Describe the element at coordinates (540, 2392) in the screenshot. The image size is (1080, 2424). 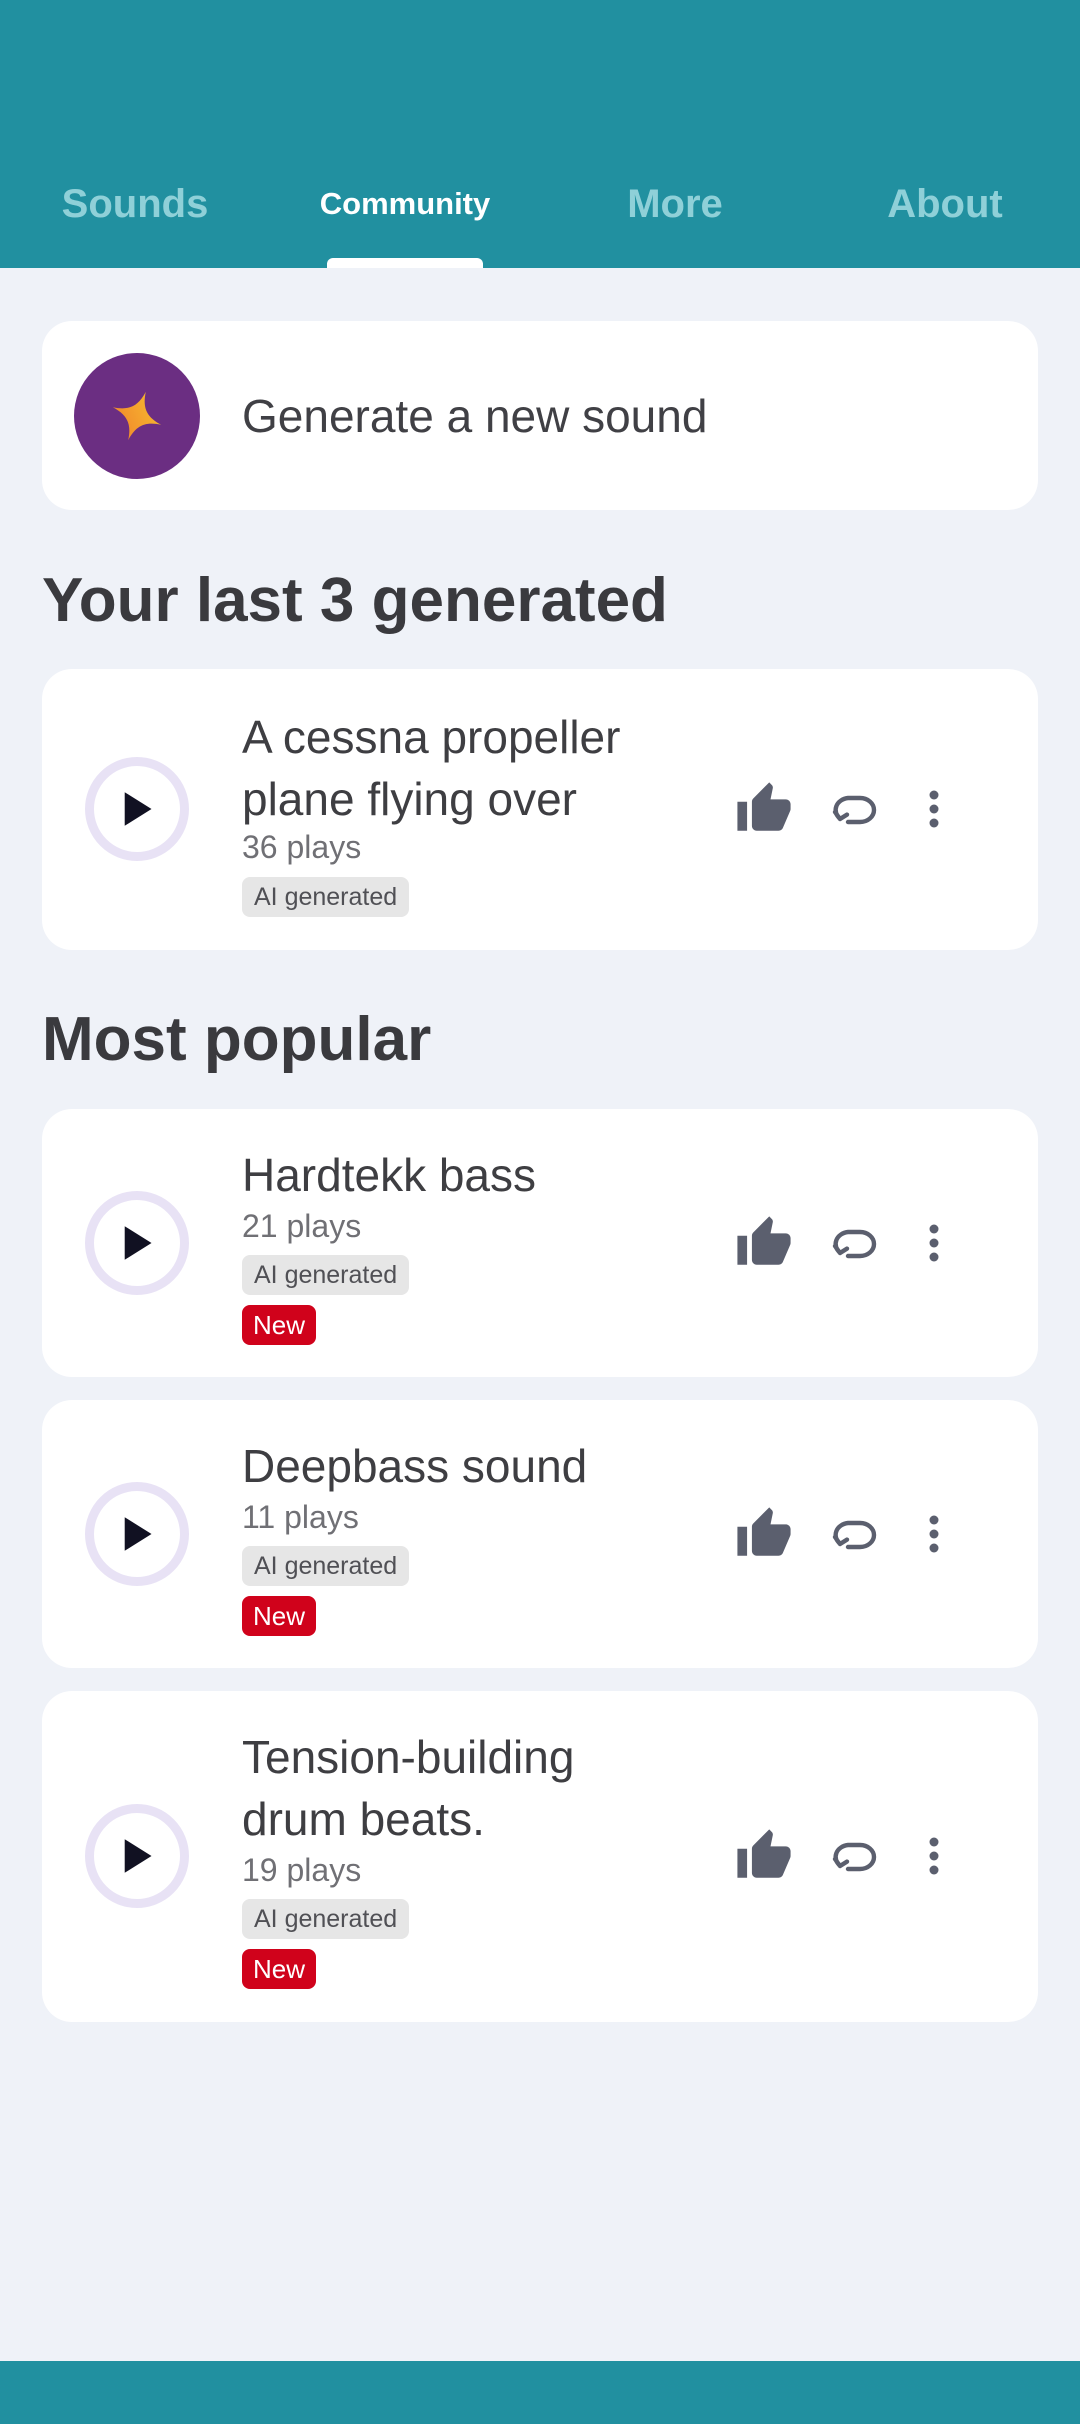
I see `bottom-bar` at that location.